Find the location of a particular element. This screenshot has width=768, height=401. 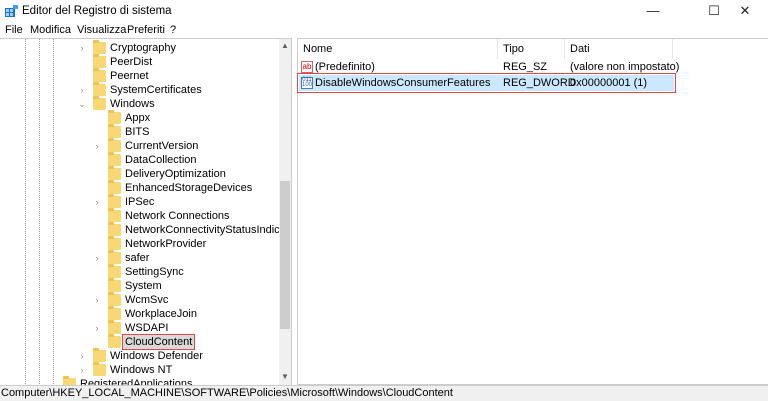

tree-item-label: EnhancedStorageDevices is located at coordinates (189, 188).